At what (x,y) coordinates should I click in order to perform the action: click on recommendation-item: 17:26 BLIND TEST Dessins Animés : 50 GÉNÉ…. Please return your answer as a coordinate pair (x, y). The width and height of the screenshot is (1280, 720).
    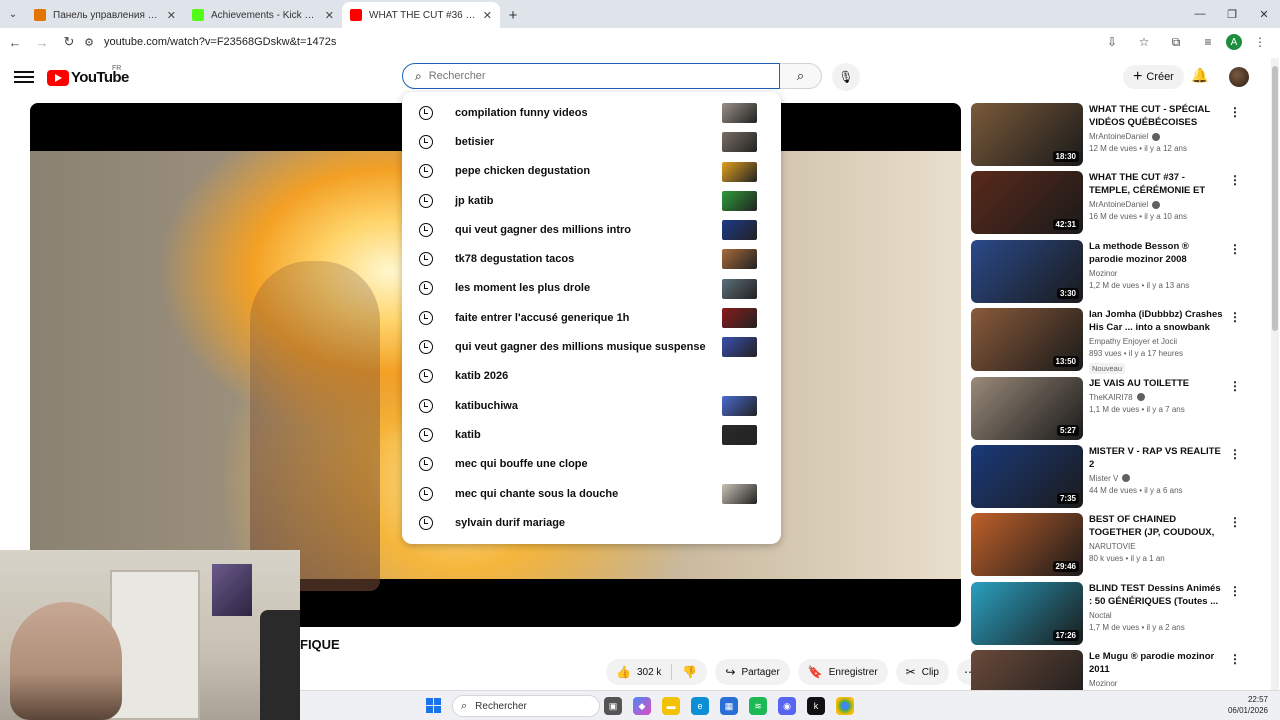
    Looking at the image, I should click on (1111, 615).